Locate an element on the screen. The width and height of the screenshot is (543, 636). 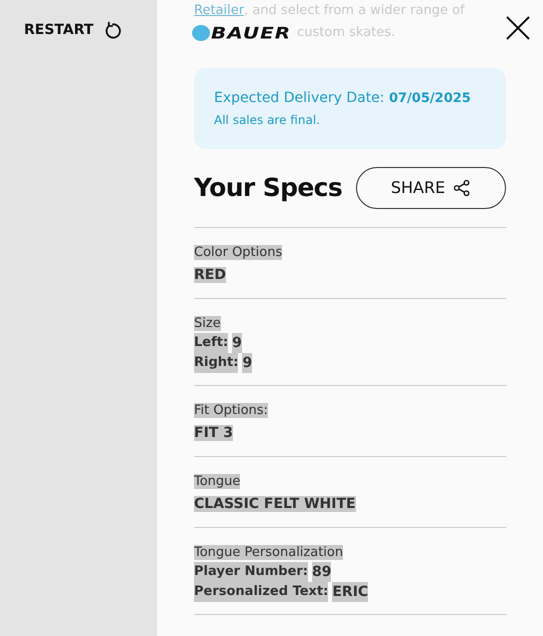
spec-value: FIT 3 is located at coordinates (213, 433).